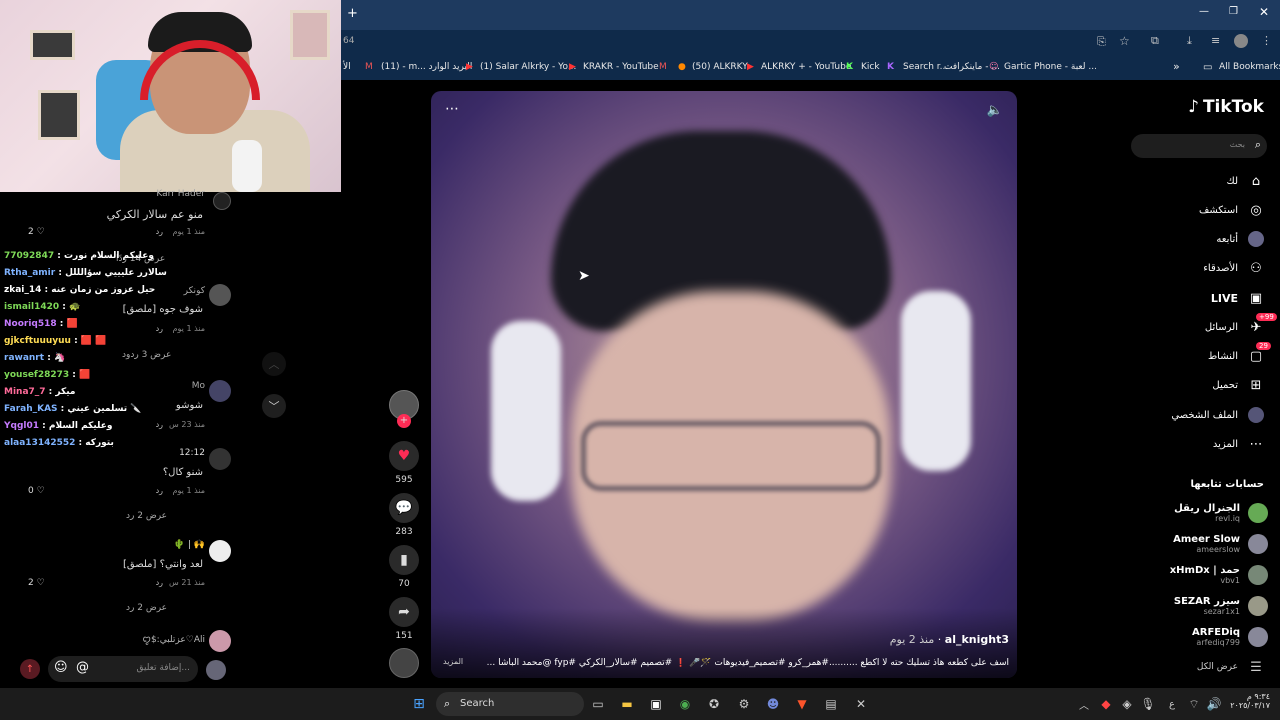 The image size is (1280, 720). Describe the element at coordinates (1221, 513) in the screenshot. I see `following-account: الجنرال ريقل revl.iq` at that location.